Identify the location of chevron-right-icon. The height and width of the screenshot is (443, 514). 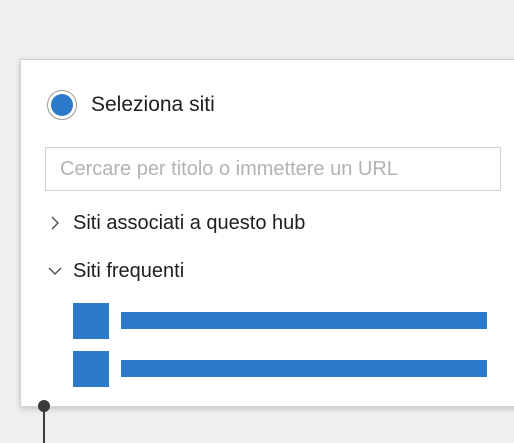
(55, 223).